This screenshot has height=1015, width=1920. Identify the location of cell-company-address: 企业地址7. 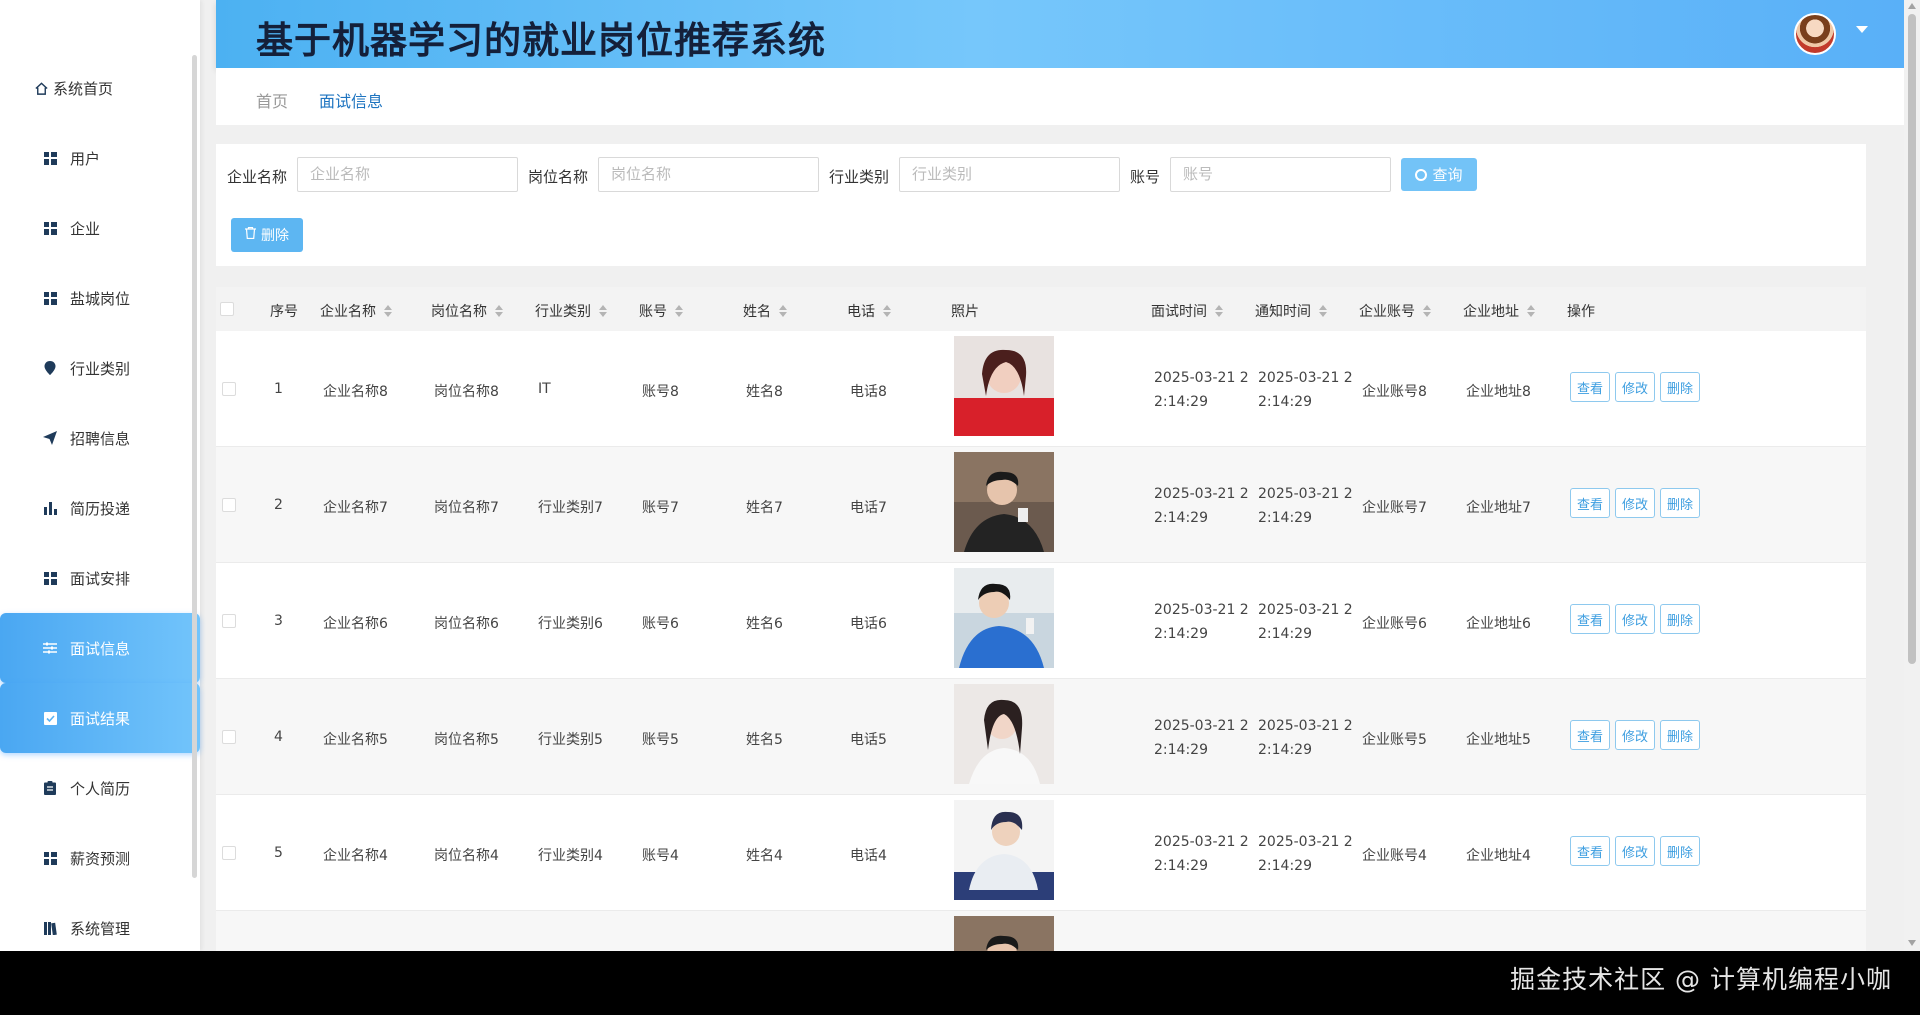
(1498, 508).